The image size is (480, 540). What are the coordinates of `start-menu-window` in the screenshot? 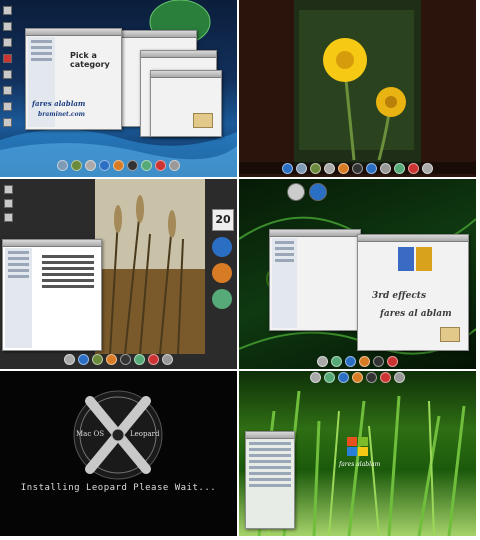 It's located at (270, 480).